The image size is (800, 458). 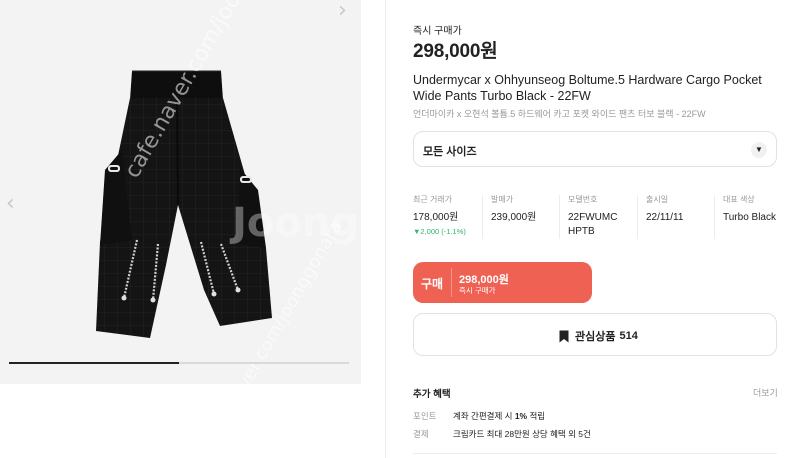 I want to click on buy-now-price: 298,000원, so click(x=455, y=51).